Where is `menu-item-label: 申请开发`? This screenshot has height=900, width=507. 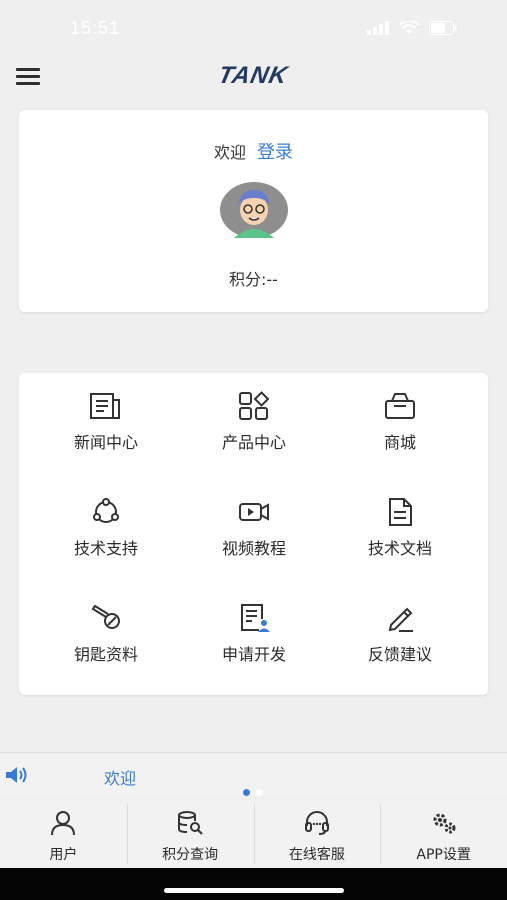 menu-item-label: 申请开发 is located at coordinates (253, 654).